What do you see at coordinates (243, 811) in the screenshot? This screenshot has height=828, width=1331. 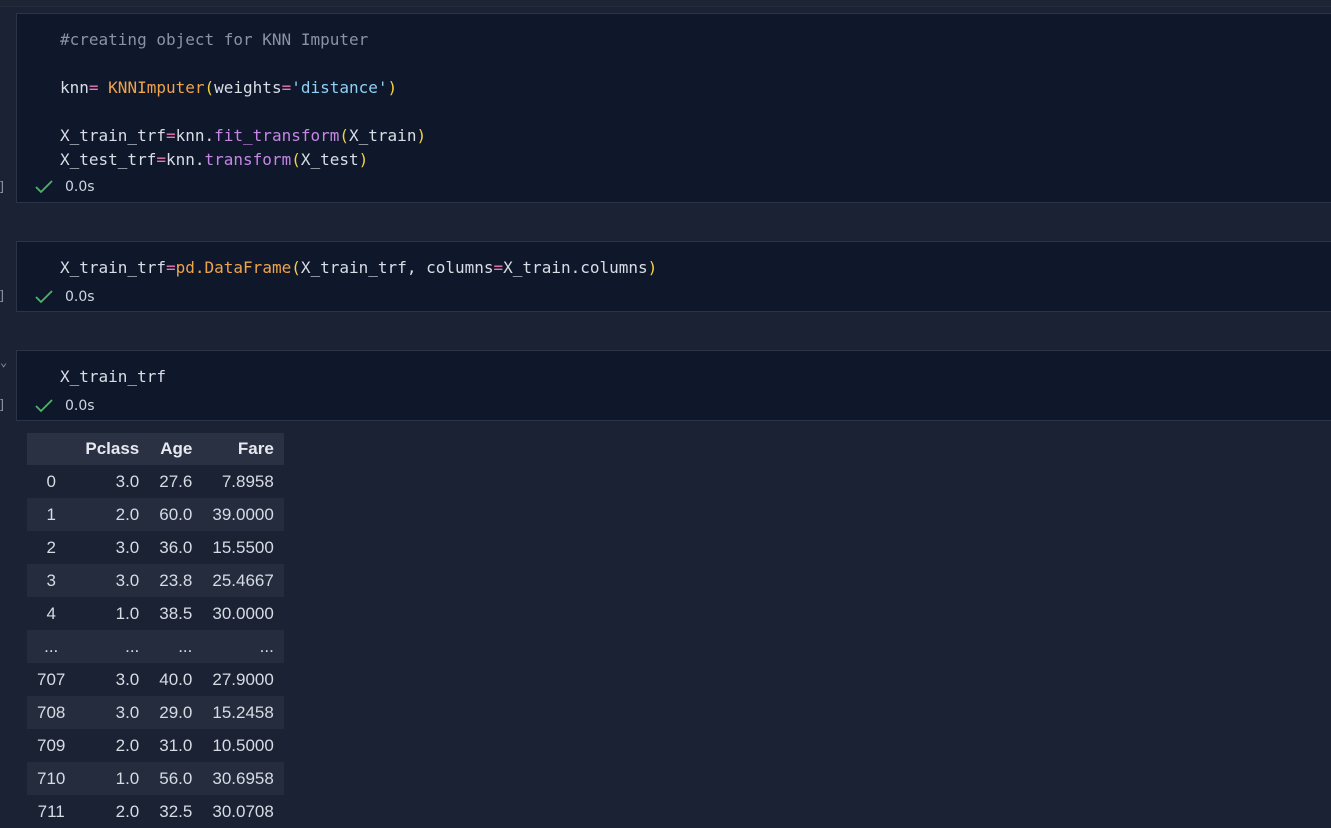 I see `table-cell: 30.0708` at bounding box center [243, 811].